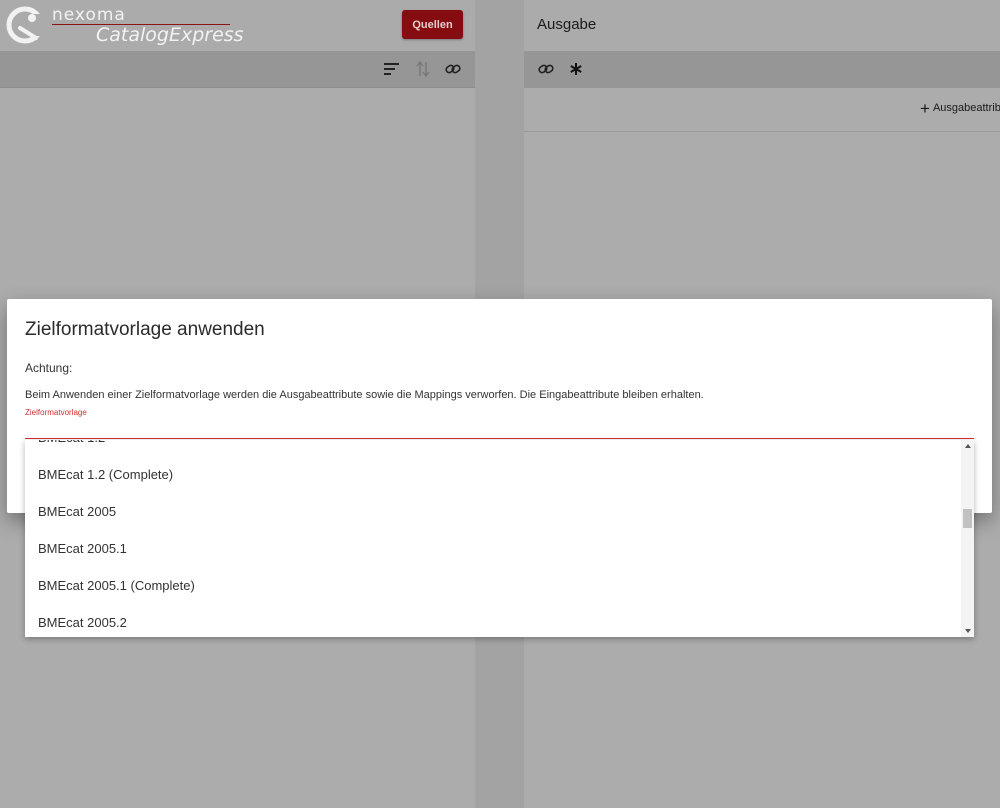 Image resolution: width=1000 pixels, height=808 pixels. What do you see at coordinates (968, 631) in the screenshot?
I see `scroll-down-icon` at bounding box center [968, 631].